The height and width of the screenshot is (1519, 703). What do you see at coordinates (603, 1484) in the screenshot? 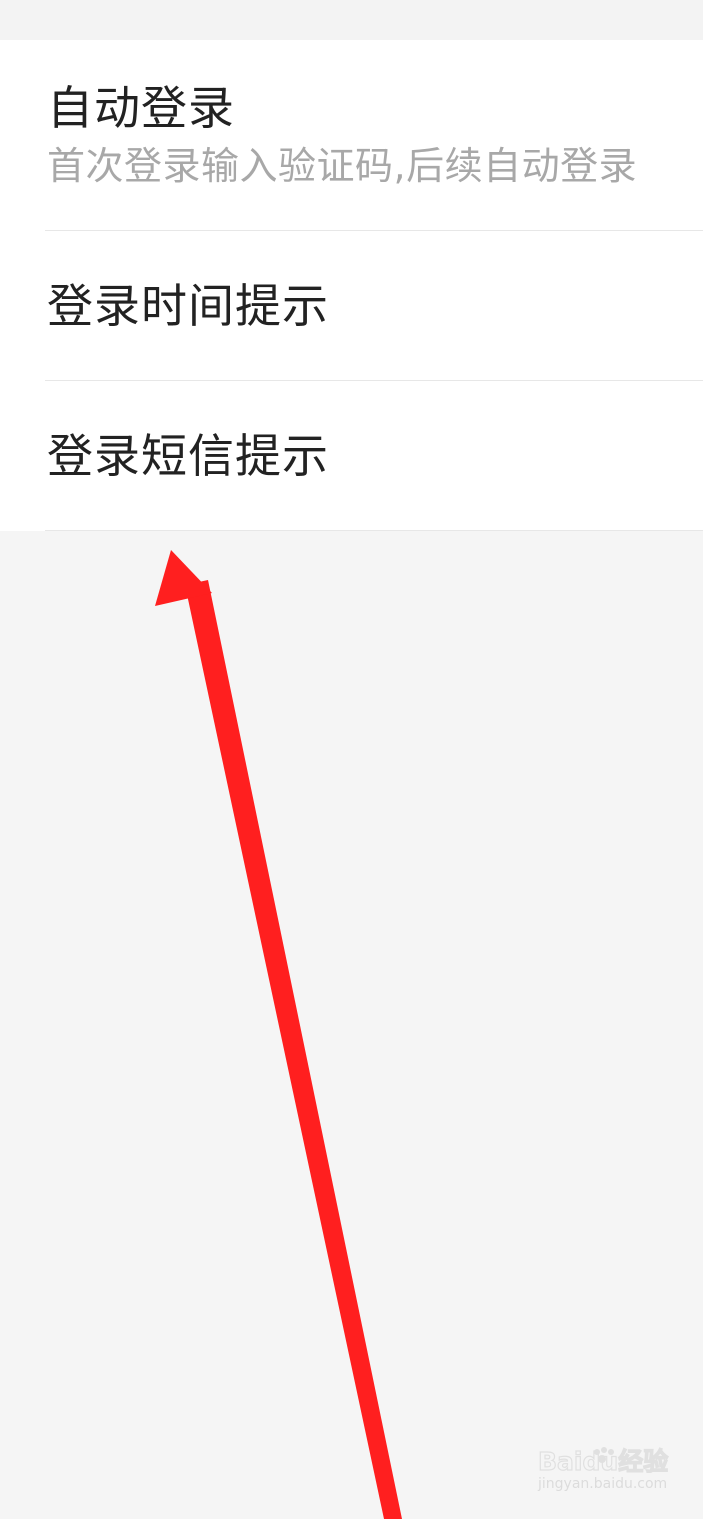
I see `watermark-domain: jingyan.baidu.com` at bounding box center [603, 1484].